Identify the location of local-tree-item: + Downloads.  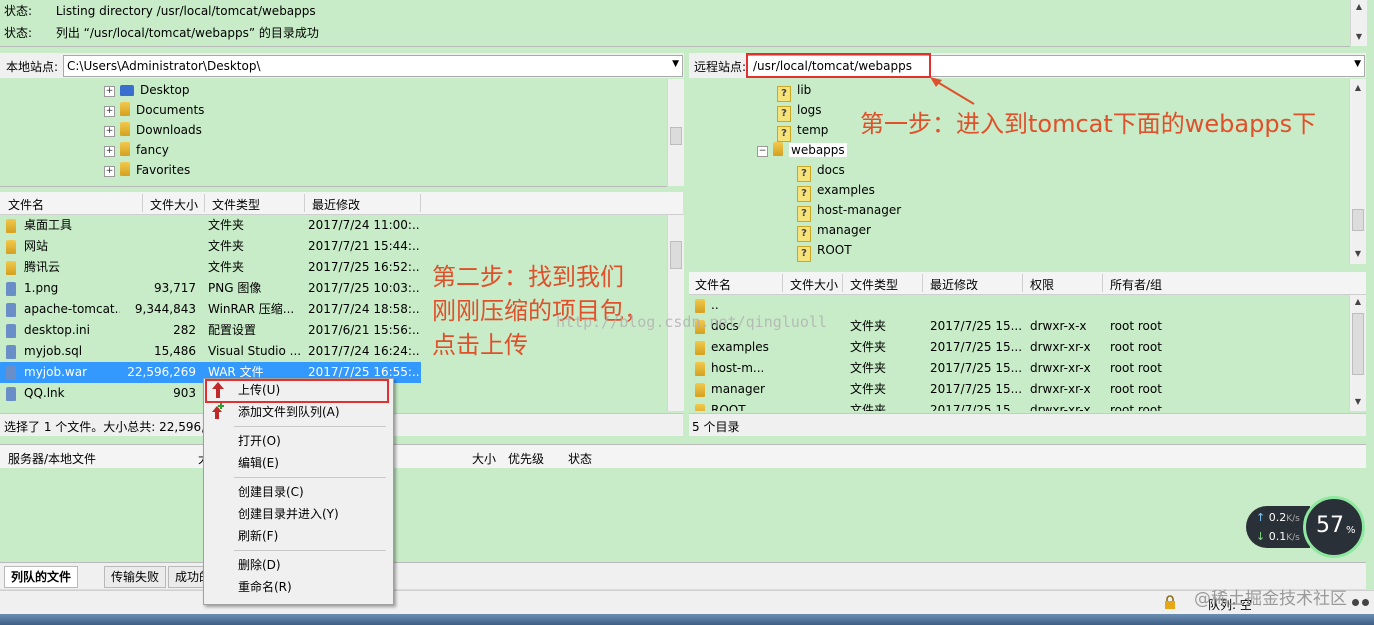
(153, 130).